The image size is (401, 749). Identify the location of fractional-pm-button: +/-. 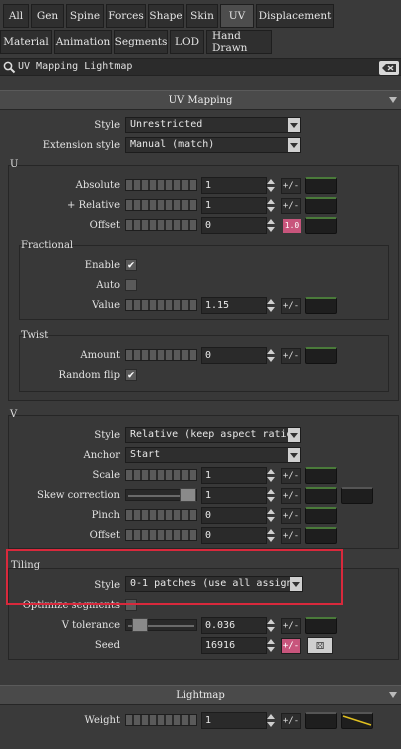
(291, 306).